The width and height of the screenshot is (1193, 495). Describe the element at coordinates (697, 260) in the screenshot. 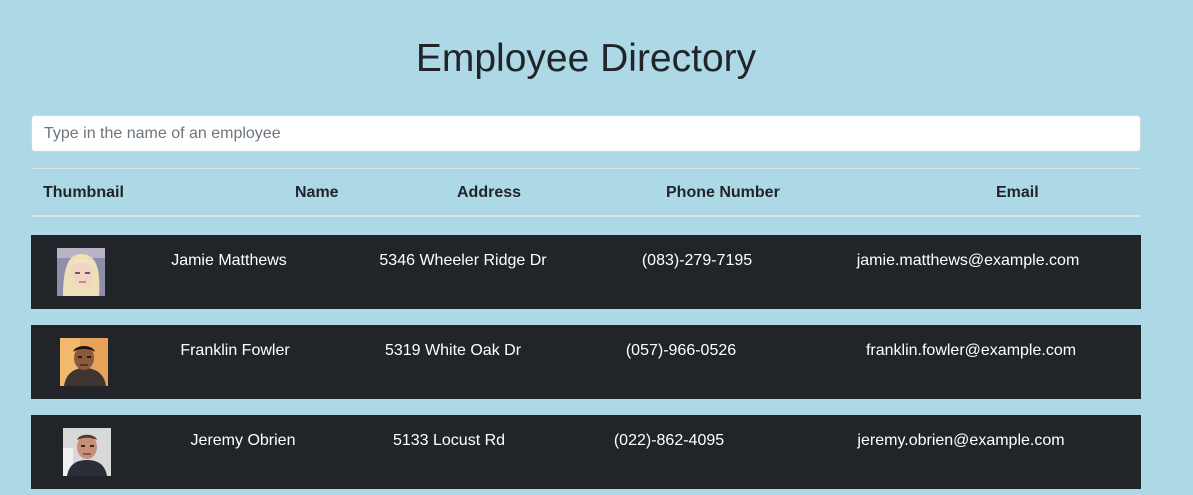

I see `employee-phone: (083)-279-7195` at that location.